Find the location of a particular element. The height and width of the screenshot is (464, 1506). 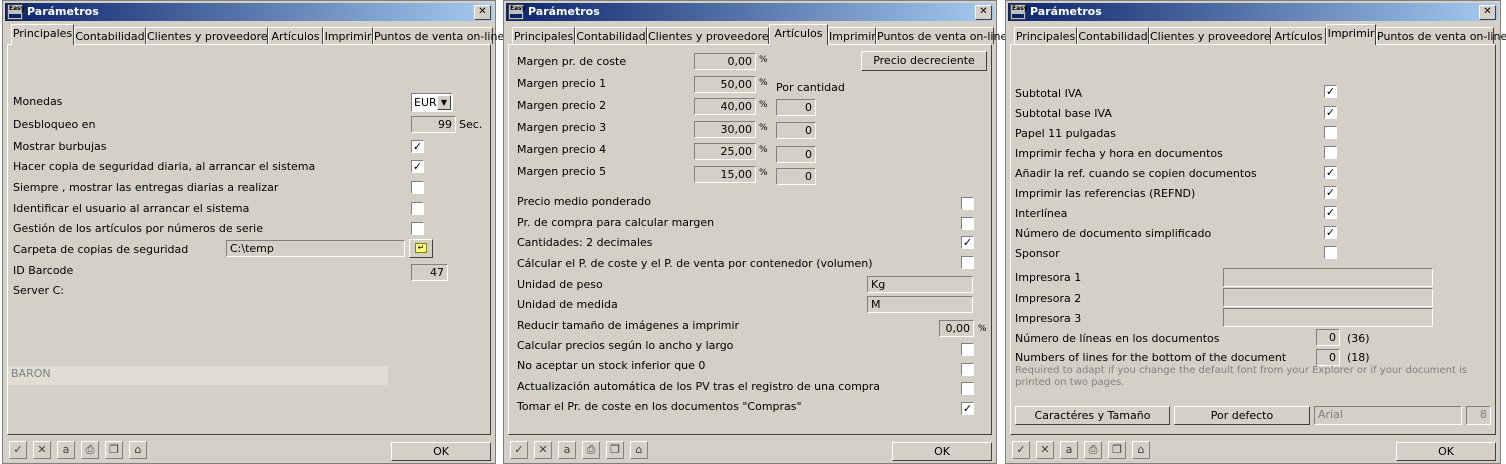

tomar-pr-coste-checkbox: ✓ is located at coordinates (967, 408).